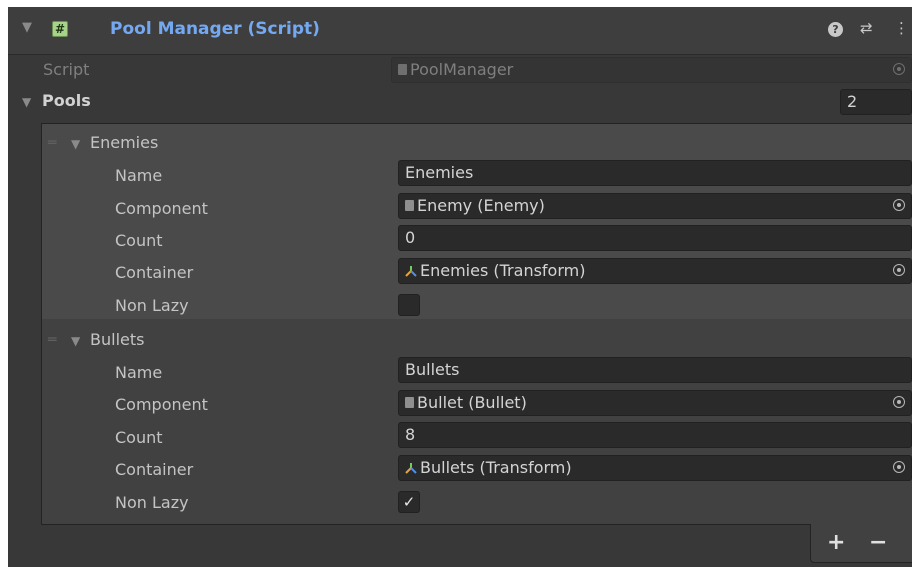 The height and width of the screenshot is (567, 912). Describe the element at coordinates (655, 370) in the screenshot. I see `name-input: Bullets` at that location.